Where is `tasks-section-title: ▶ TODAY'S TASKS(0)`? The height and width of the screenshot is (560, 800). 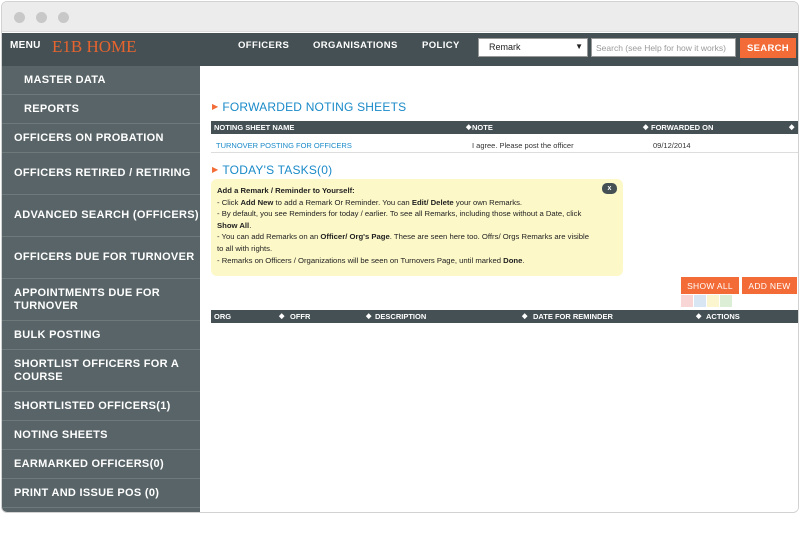
tasks-section-title: ▶ TODAY'S TASKS(0) is located at coordinates (272, 170).